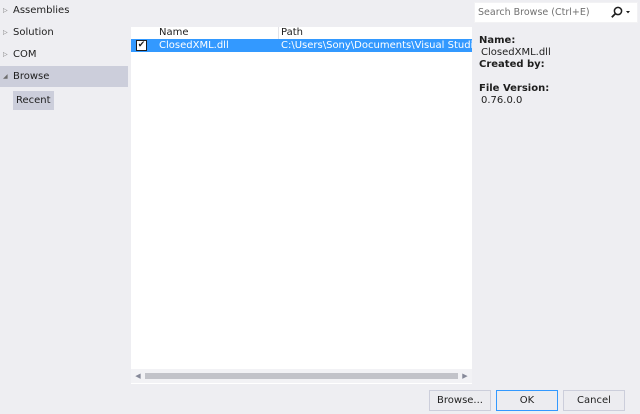  What do you see at coordinates (31, 76) in the screenshot?
I see `nav-item-label: Browse` at bounding box center [31, 76].